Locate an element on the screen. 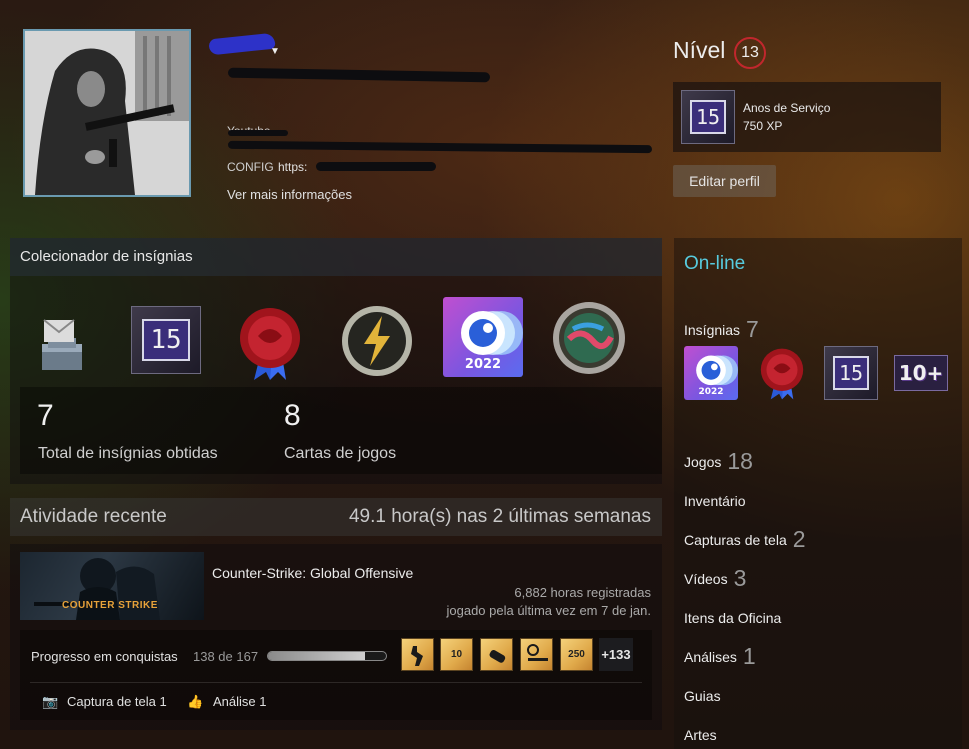 The image size is (969, 749). lightning-icon is located at coordinates (377, 343).